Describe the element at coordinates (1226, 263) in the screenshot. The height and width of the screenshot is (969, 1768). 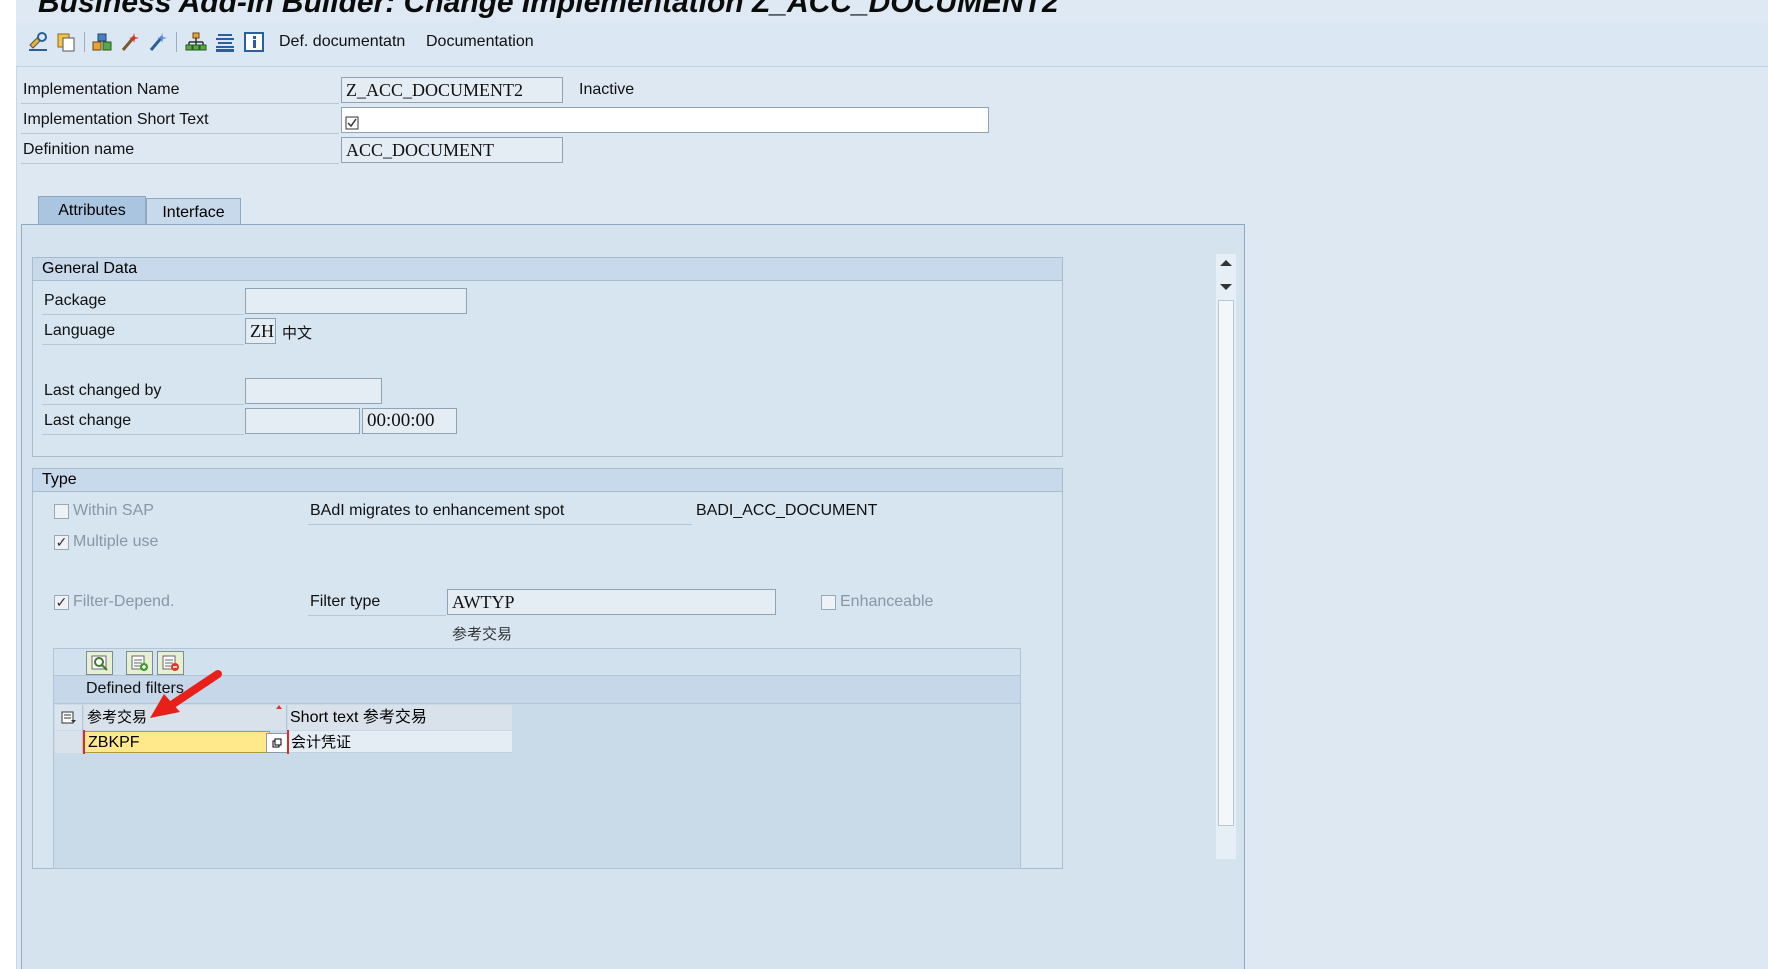
I see `scroll-up-icon` at that location.